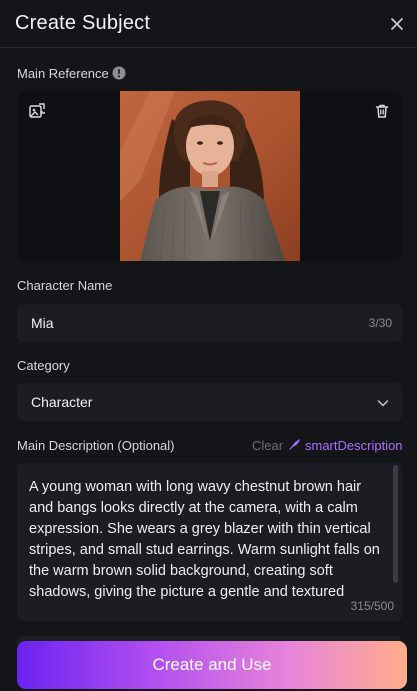 Image resolution: width=417 pixels, height=691 pixels. Describe the element at coordinates (380, 323) in the screenshot. I see `character-name-counter: 3/30` at that location.